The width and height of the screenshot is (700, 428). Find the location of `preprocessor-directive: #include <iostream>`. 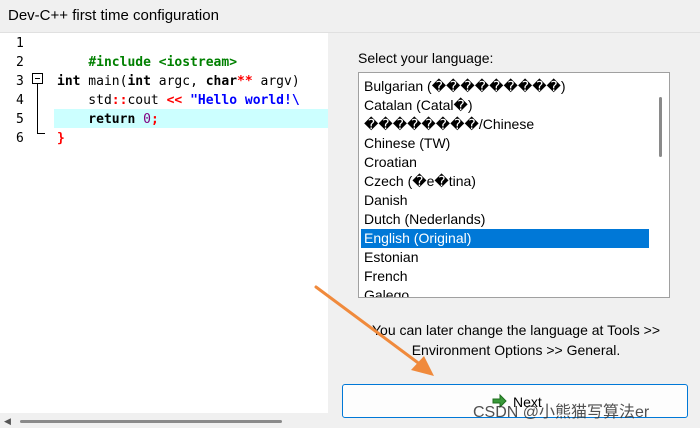

preprocessor-directive: #include <iostream> is located at coordinates (163, 62).